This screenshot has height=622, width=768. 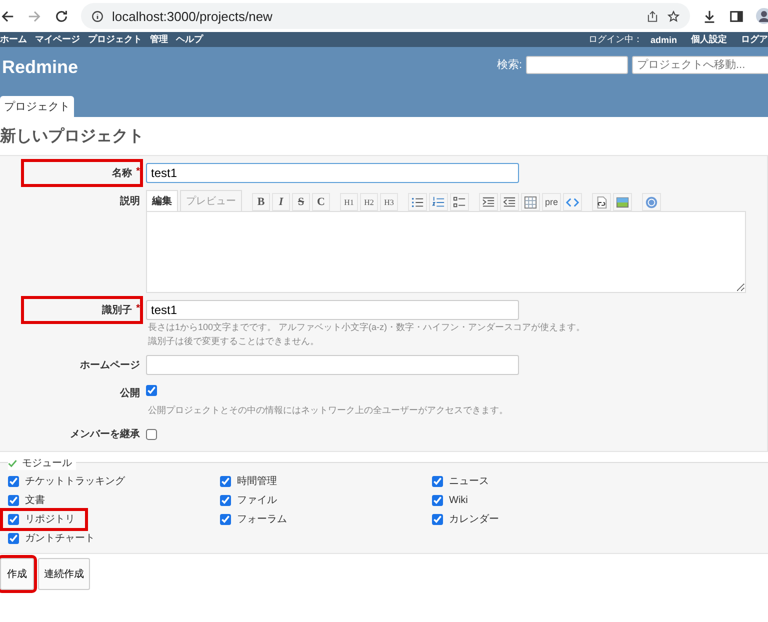 I want to click on public-hint: 公開プロジェクトとその中の情報にはネットワーク上の全ユーザーがアクセスできます。, so click(x=328, y=410).